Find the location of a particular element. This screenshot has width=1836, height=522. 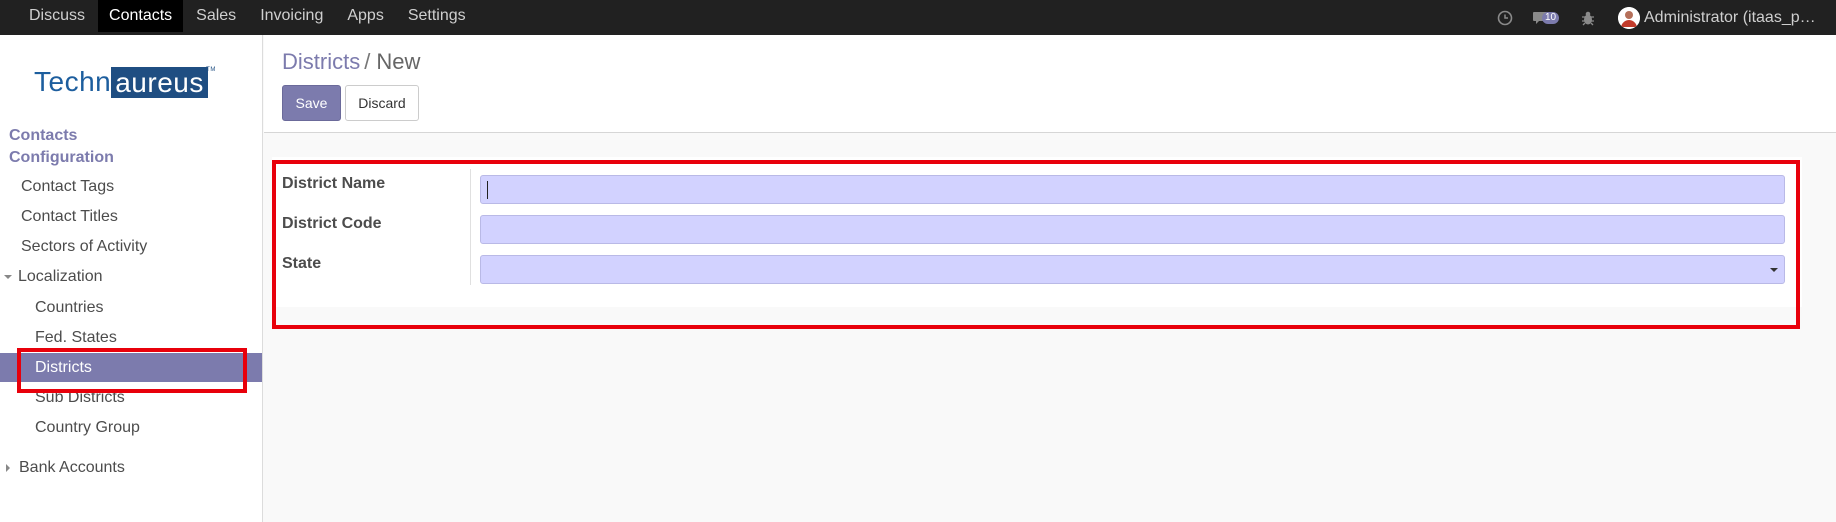

caret-right-icon is located at coordinates (8, 468).